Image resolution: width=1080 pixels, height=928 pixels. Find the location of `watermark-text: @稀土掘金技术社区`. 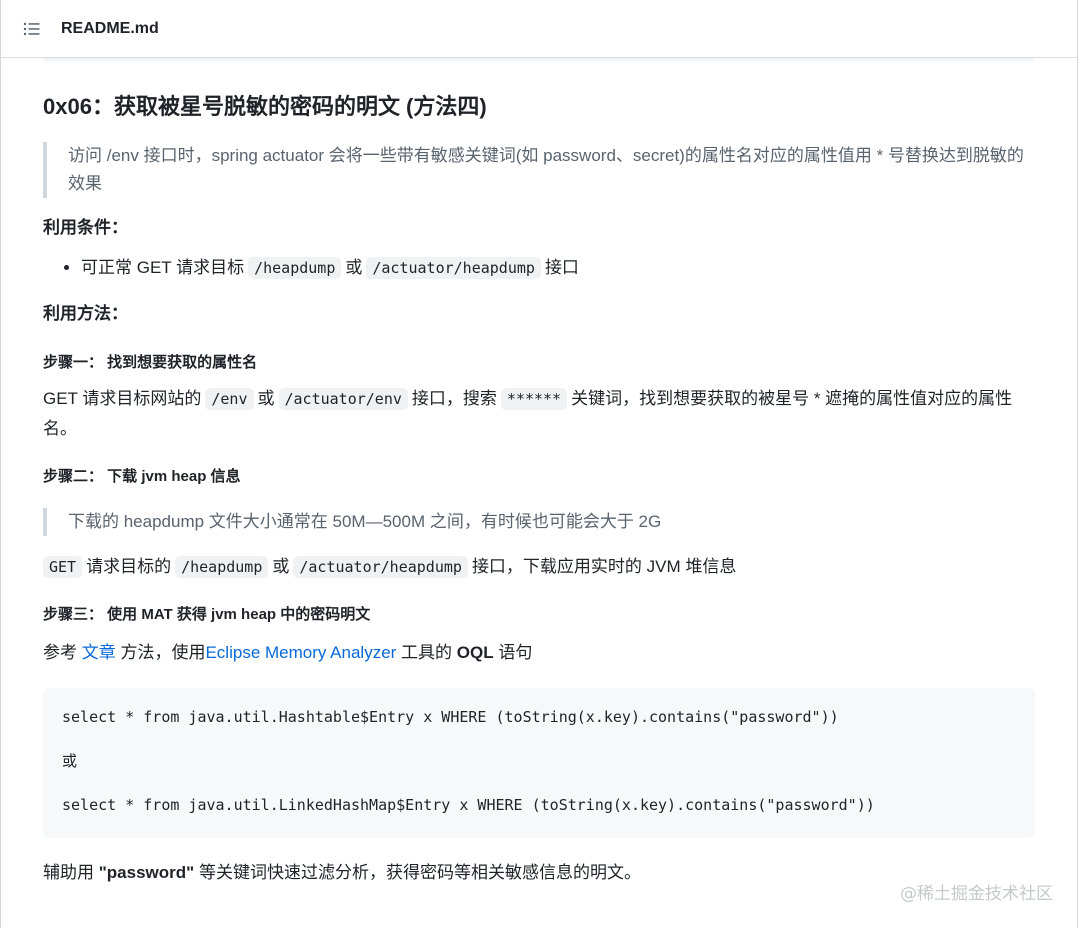

watermark-text: @稀土掘金技术社区 is located at coordinates (976, 894).